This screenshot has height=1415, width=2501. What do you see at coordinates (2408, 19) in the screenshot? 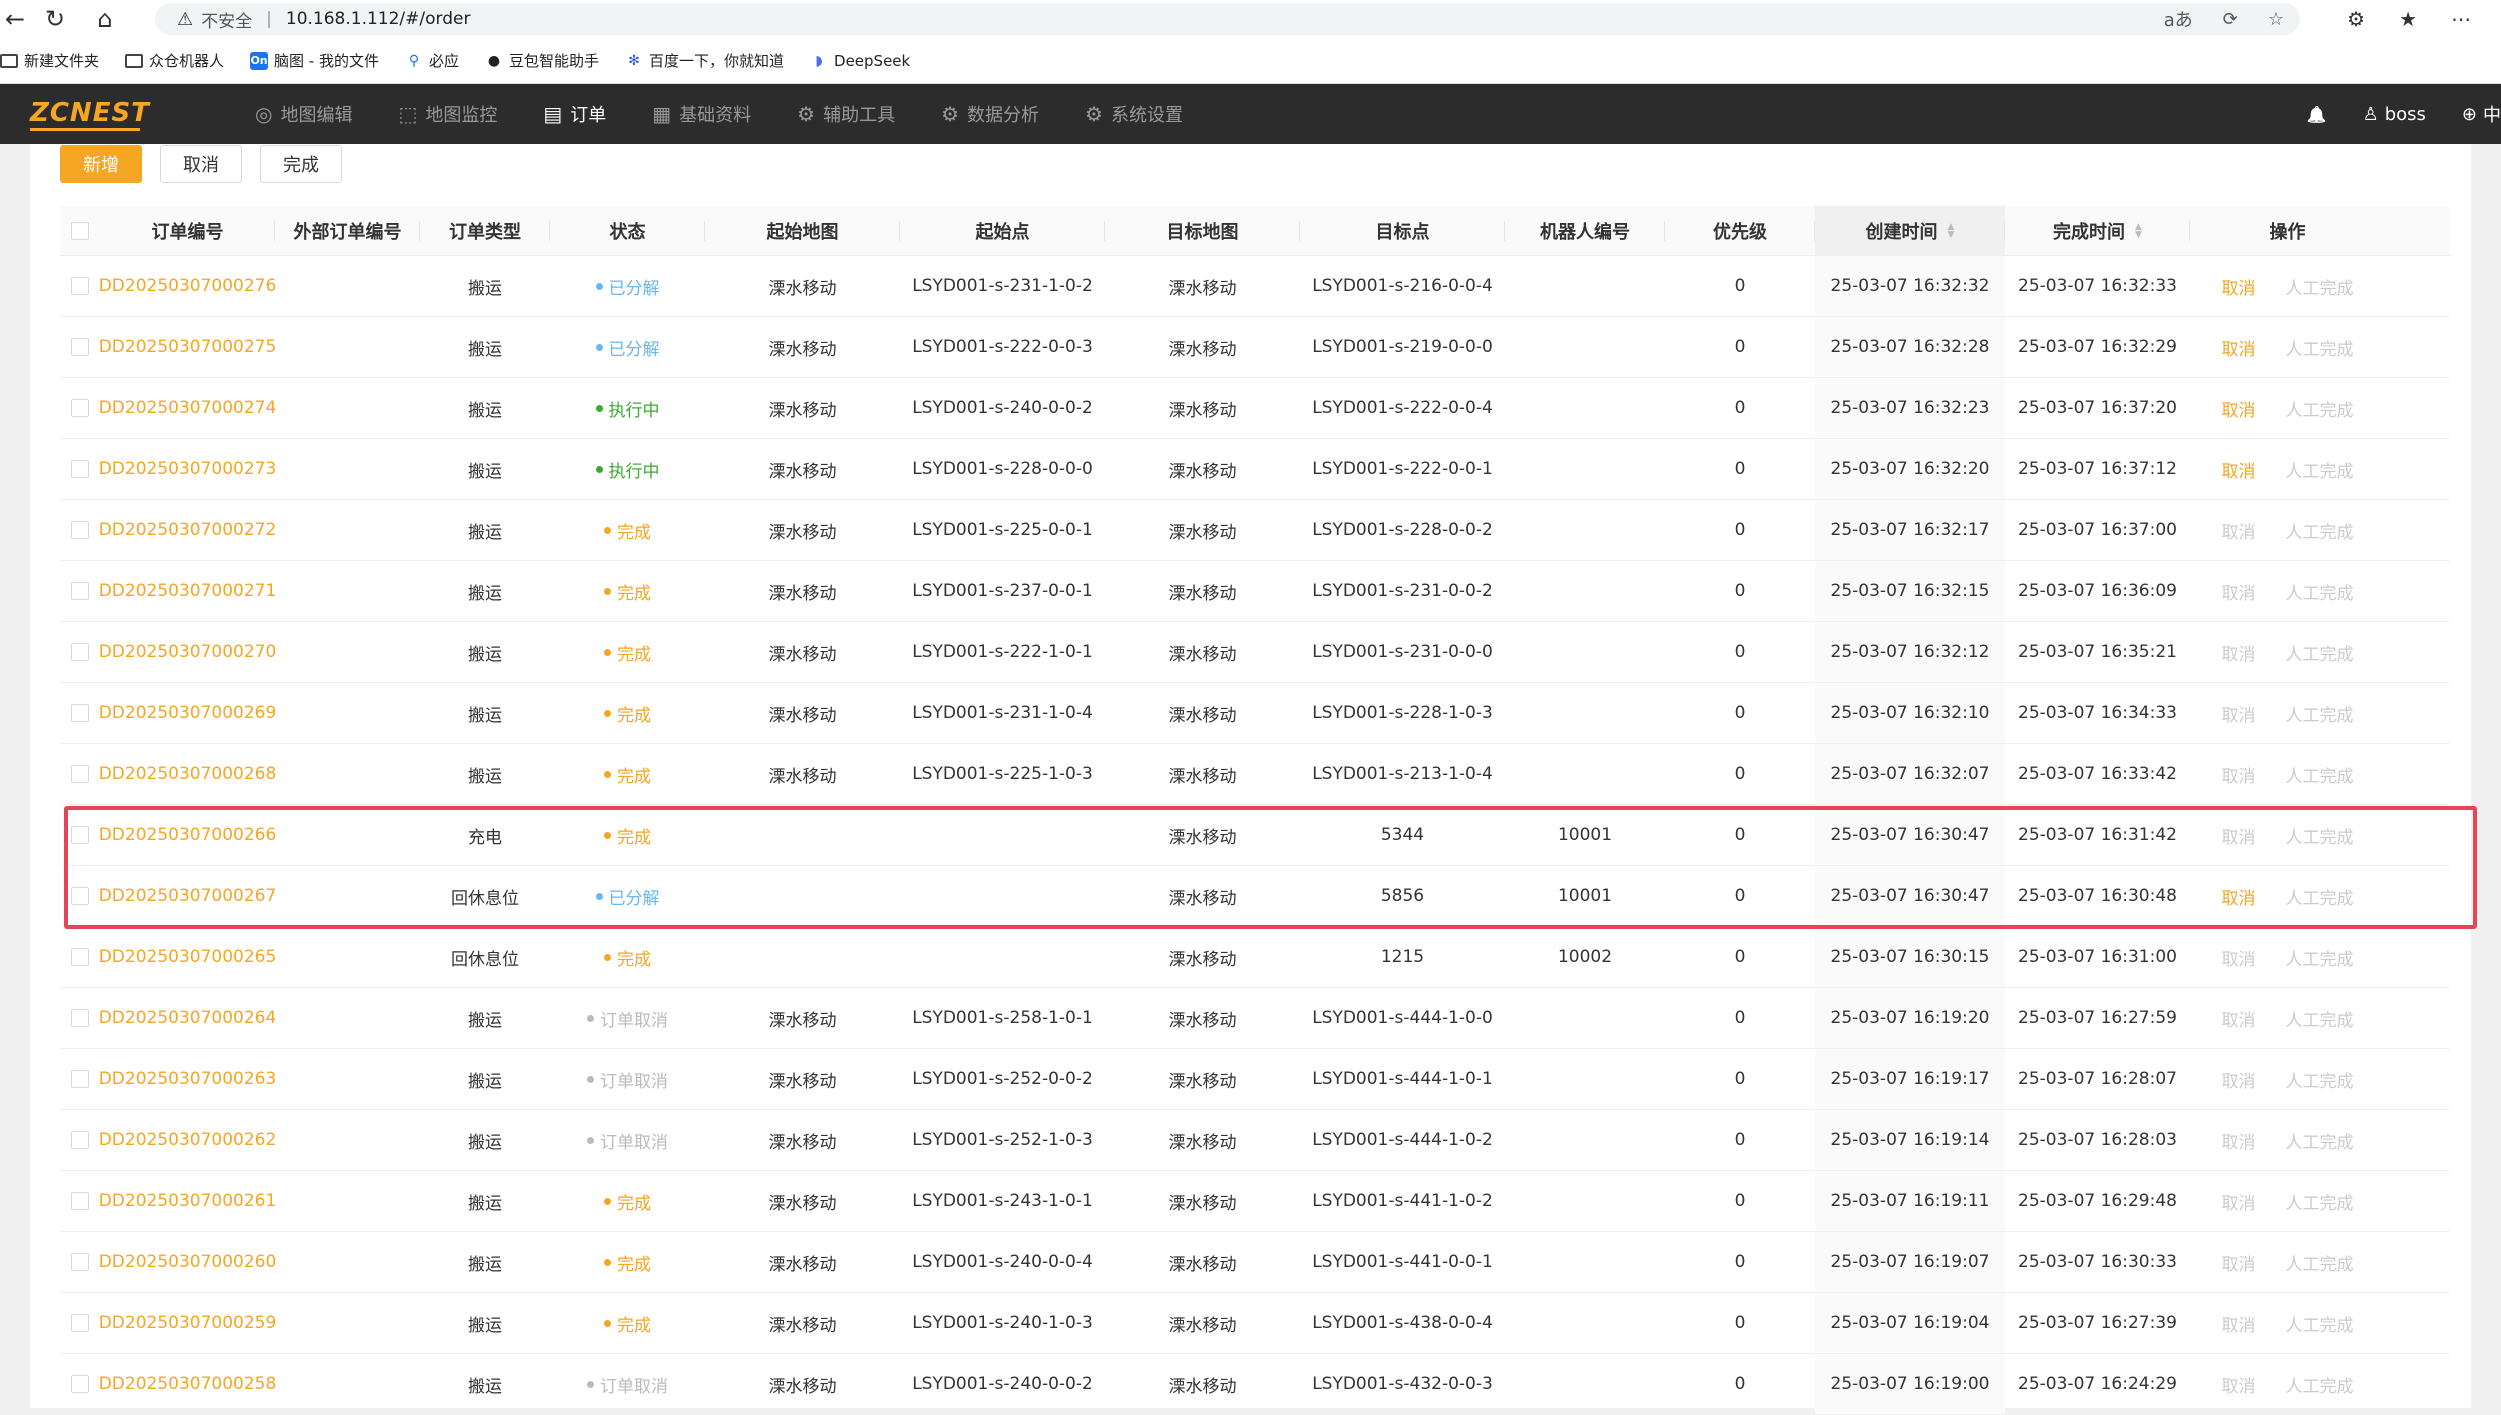
I see `favorites-icon: ★` at bounding box center [2408, 19].